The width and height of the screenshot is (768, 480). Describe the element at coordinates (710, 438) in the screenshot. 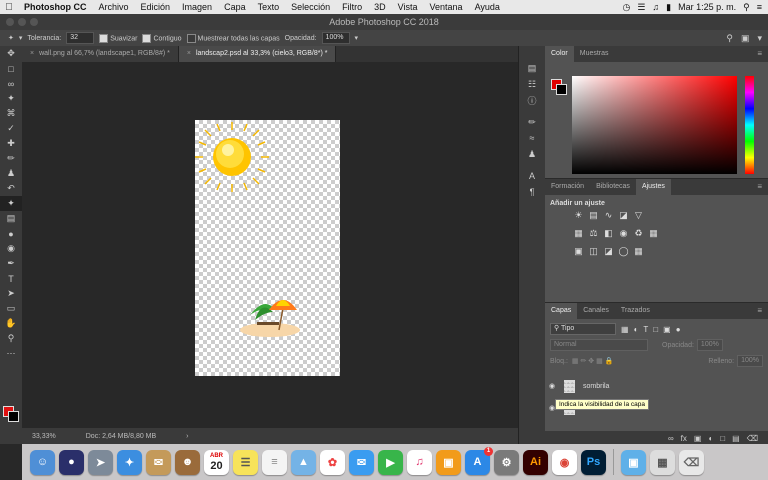

I see `new-adjustment-icon: ◐` at that location.